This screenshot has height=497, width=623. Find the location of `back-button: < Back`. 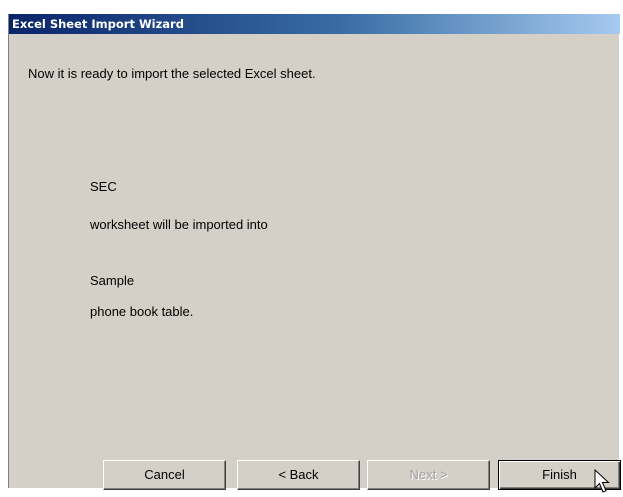

back-button: < Back is located at coordinates (298, 475).